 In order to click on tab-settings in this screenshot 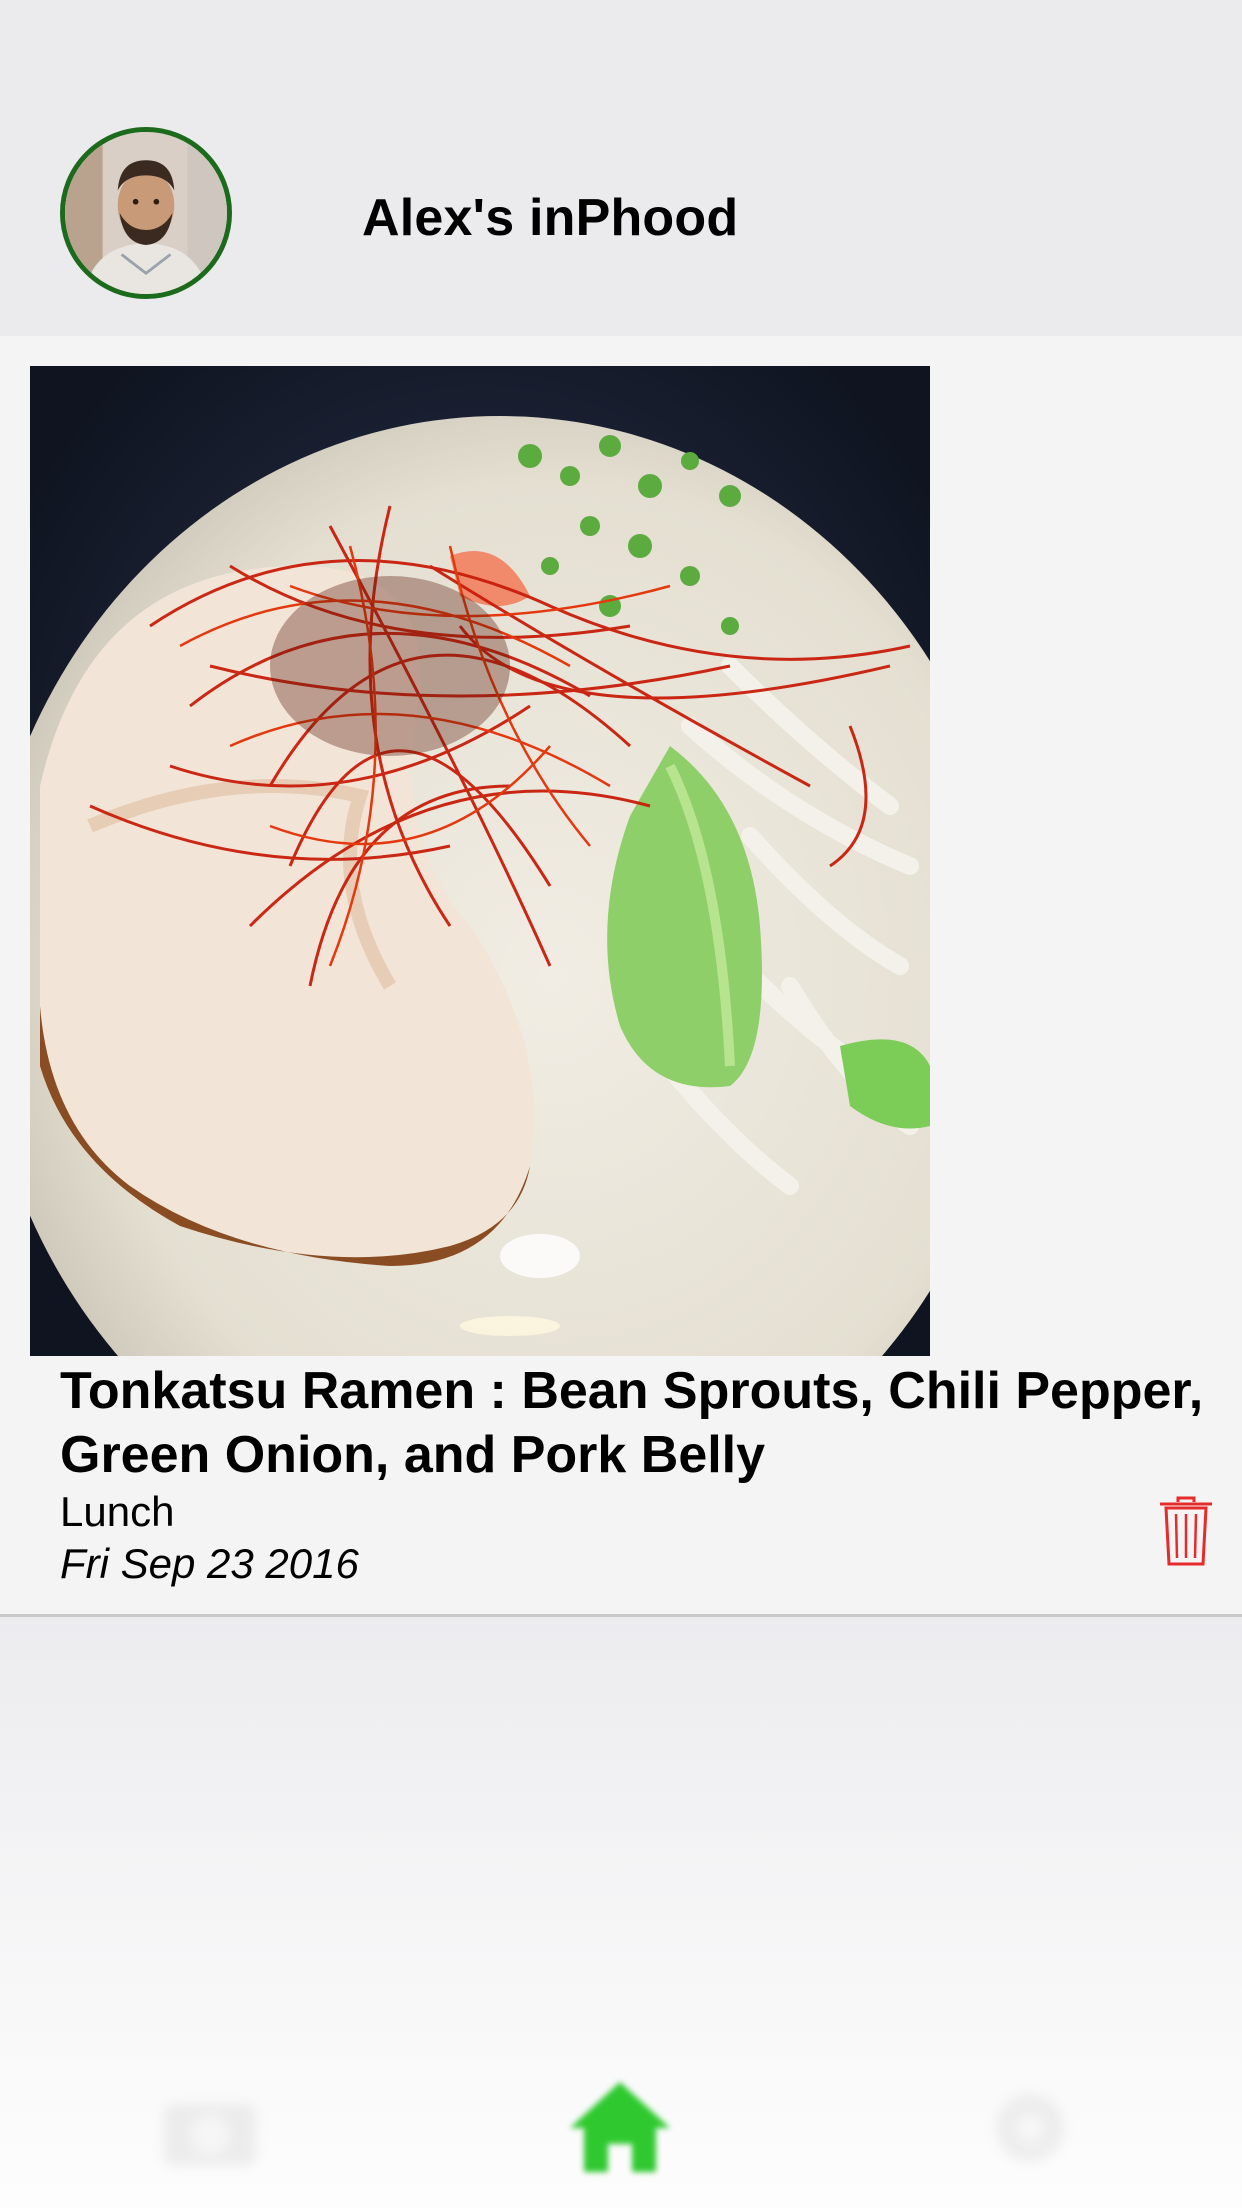, I will do `click(1030, 2128)`.